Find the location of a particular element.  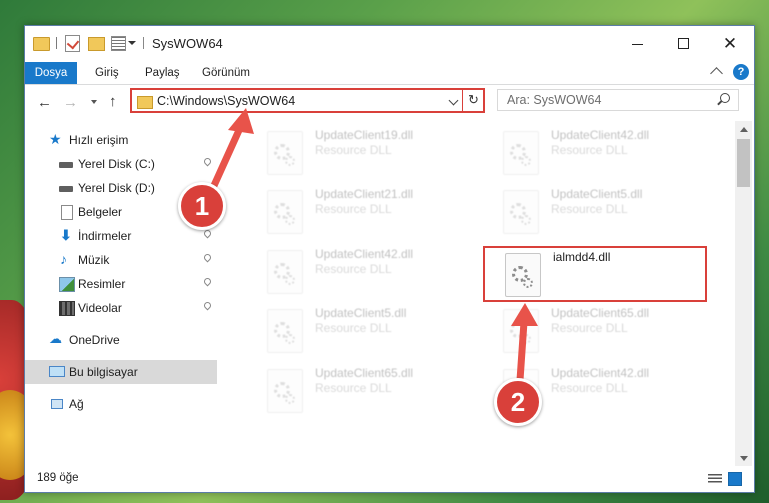

up-arrow-icon: ↑ is located at coordinates (113, 101).